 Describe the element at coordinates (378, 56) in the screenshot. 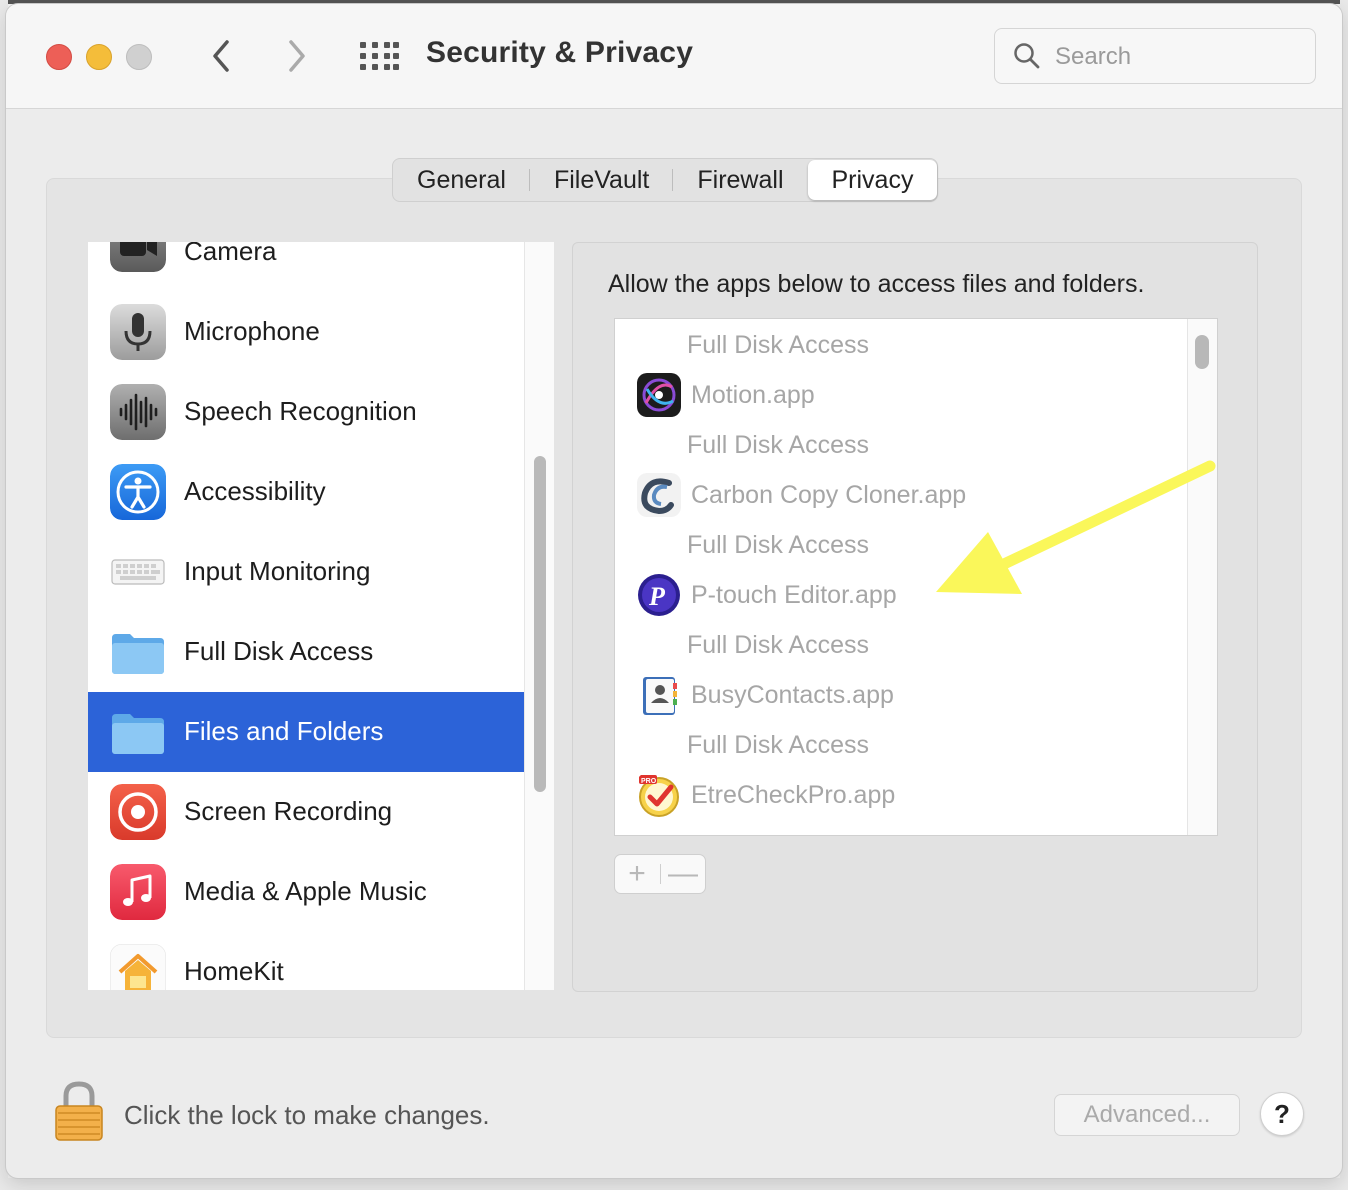

I see `show-all-button` at that location.